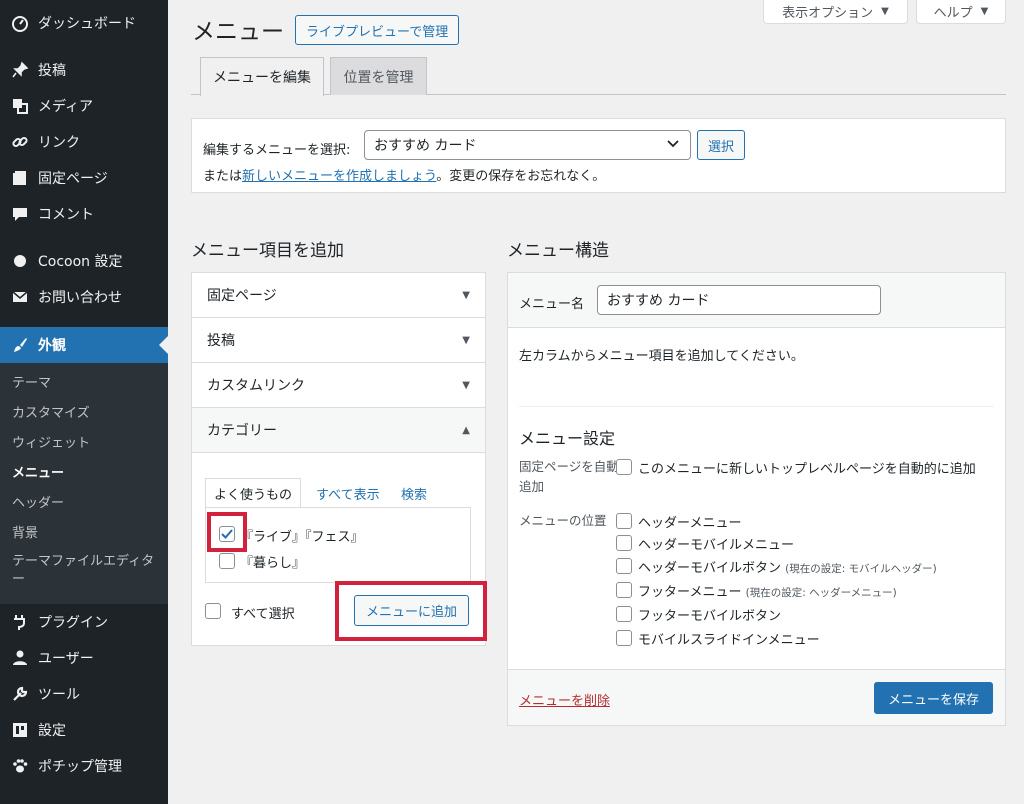  I want to click on location-label: ヘッダーモバイルメニュー, so click(716, 543).